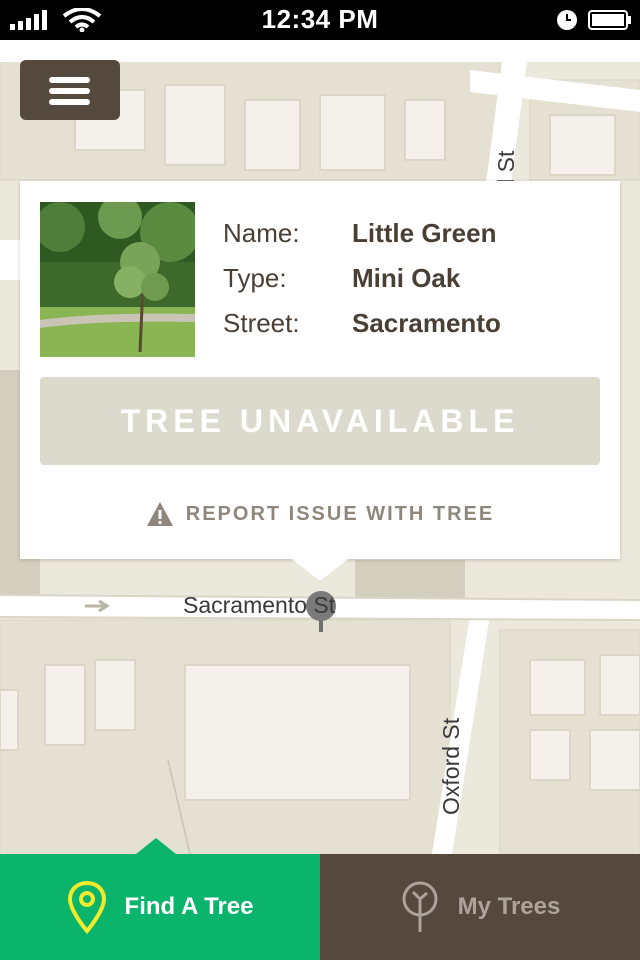 This screenshot has height=960, width=640. Describe the element at coordinates (156, 846) in the screenshot. I see `active-tab-indicator` at that location.